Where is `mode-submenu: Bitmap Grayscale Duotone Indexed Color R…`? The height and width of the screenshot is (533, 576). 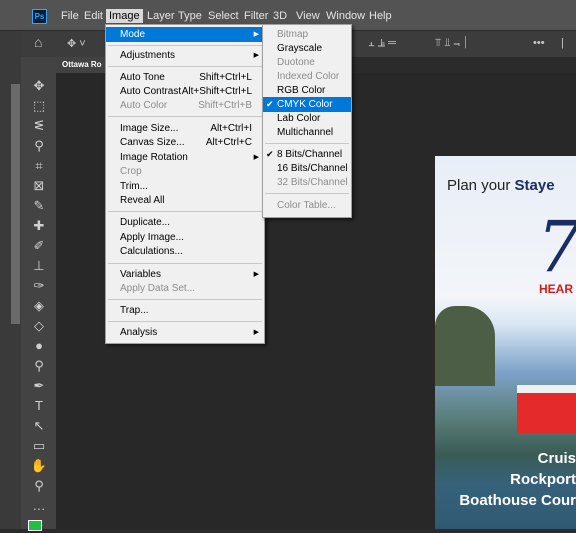 mode-submenu: Bitmap Grayscale Duotone Indexed Color R… is located at coordinates (307, 121).